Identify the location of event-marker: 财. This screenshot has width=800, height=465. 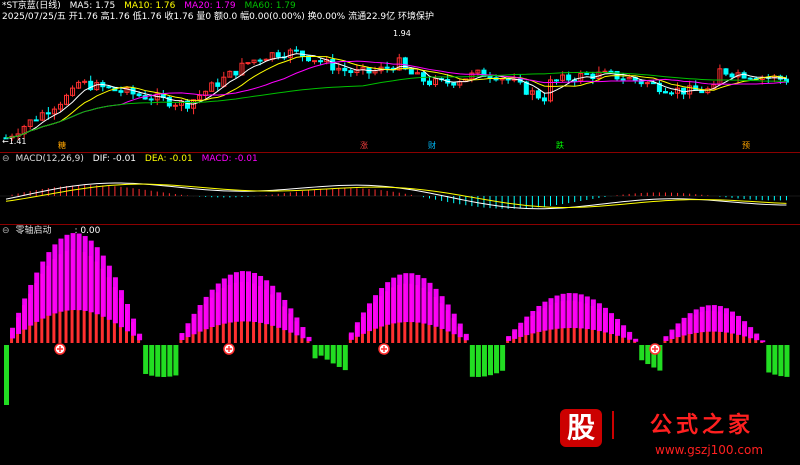
(432, 145).